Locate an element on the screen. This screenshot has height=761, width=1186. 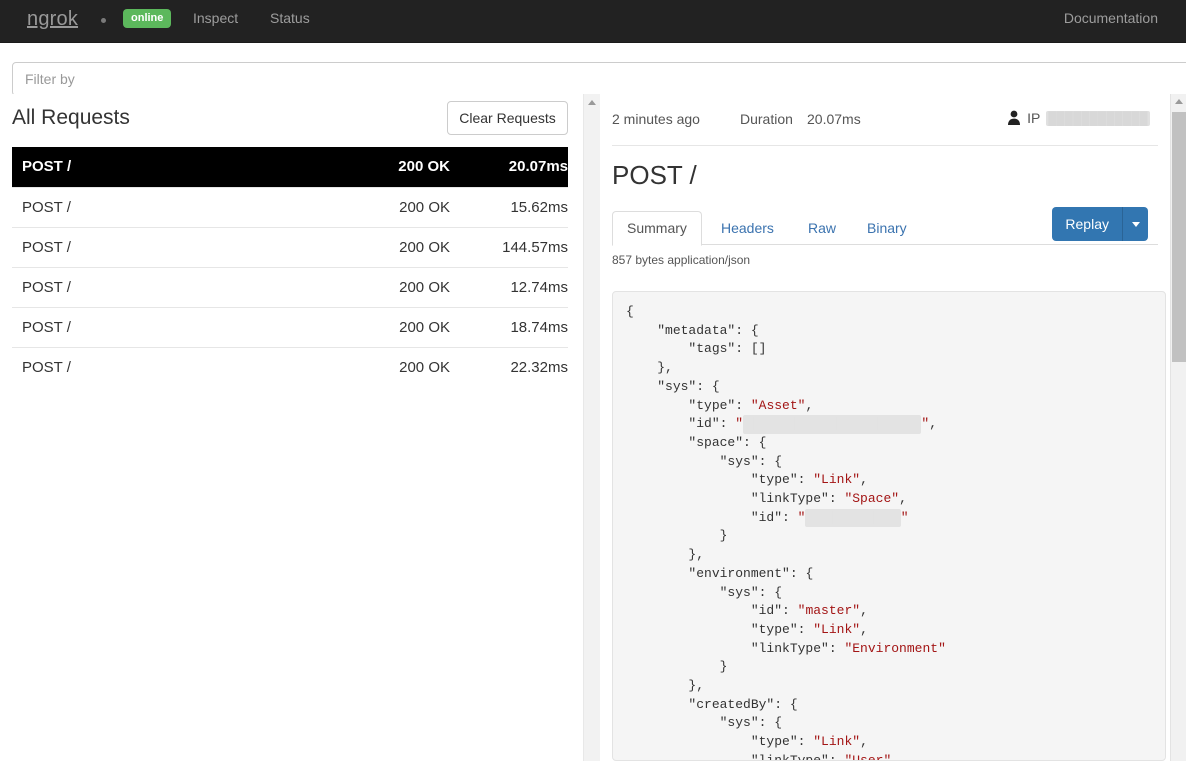
client-ip-group: IP ████████████ is located at coordinates (1078, 118).